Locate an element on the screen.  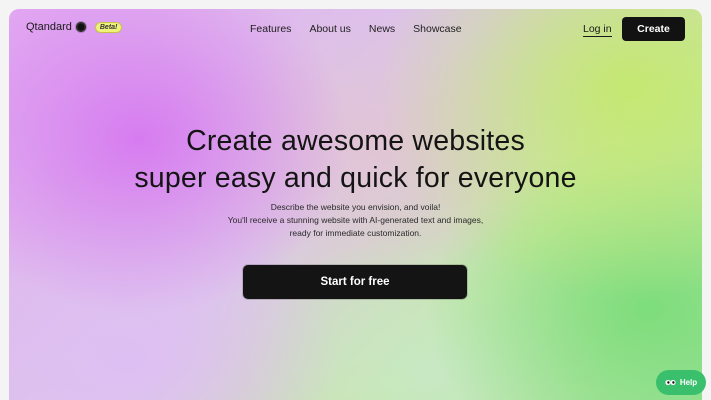
nav-item-news: News is located at coordinates (382, 29).